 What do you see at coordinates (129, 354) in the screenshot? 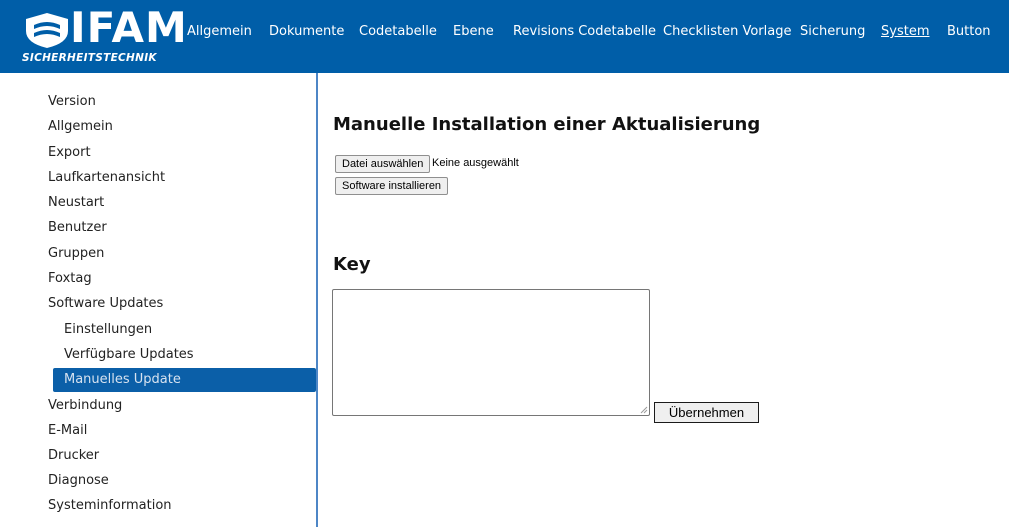
I see `sidebar-item-label: Verfügbare Updates` at bounding box center [129, 354].